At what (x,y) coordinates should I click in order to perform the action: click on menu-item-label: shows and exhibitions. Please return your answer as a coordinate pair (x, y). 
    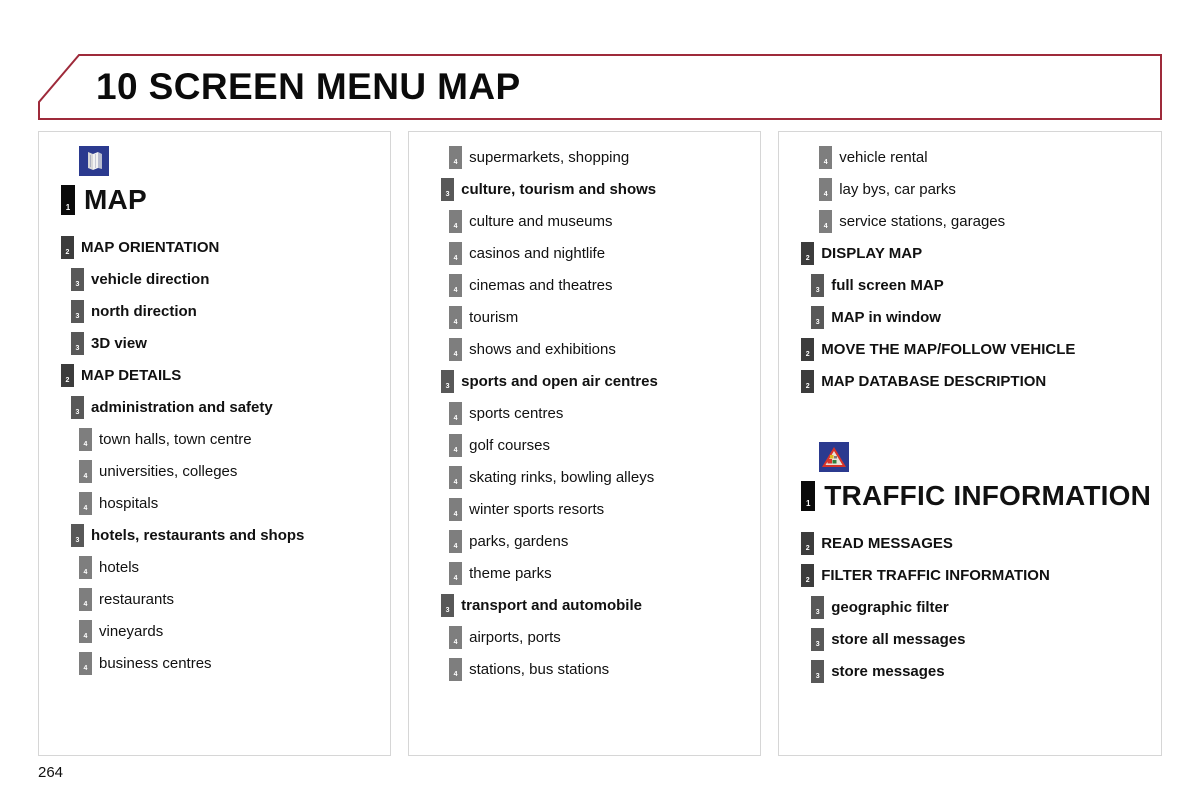
    Looking at the image, I should click on (542, 349).